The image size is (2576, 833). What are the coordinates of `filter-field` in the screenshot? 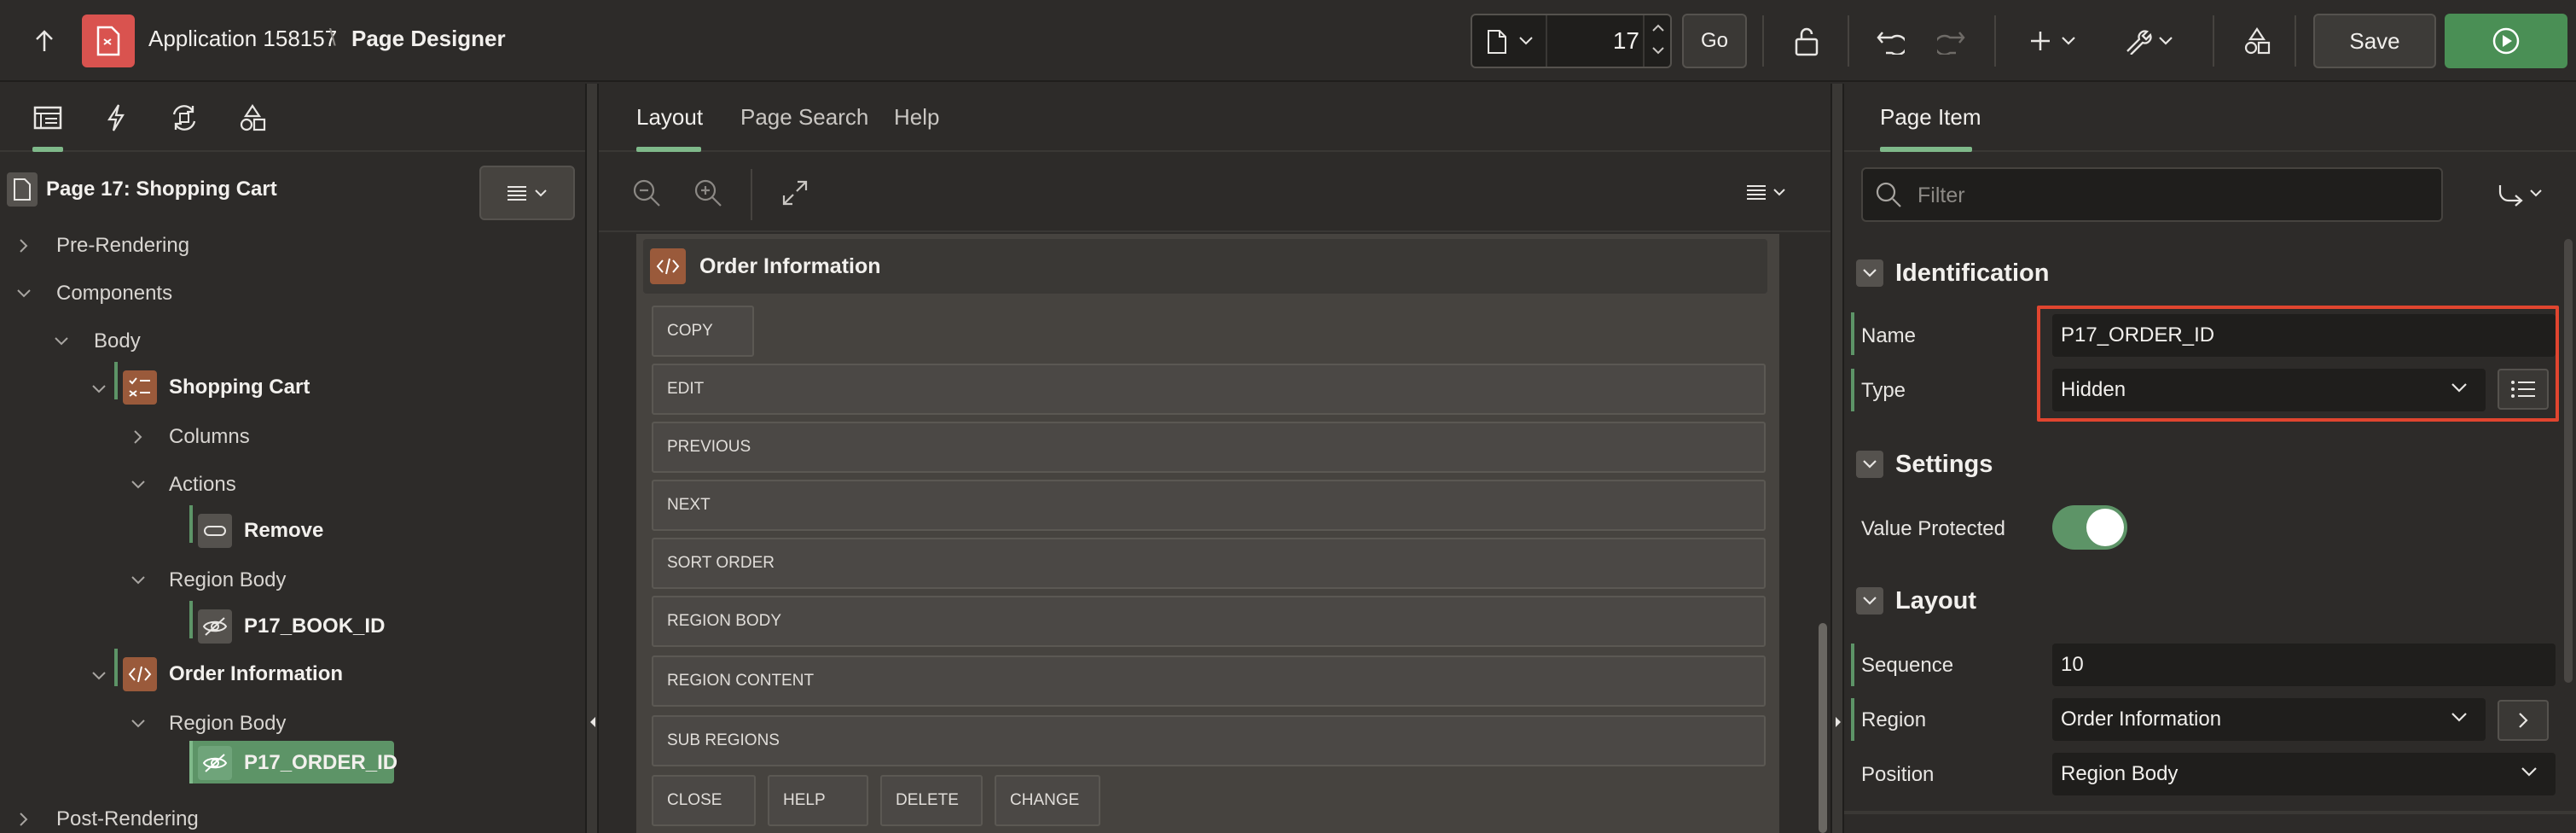 It's located at (2152, 194).